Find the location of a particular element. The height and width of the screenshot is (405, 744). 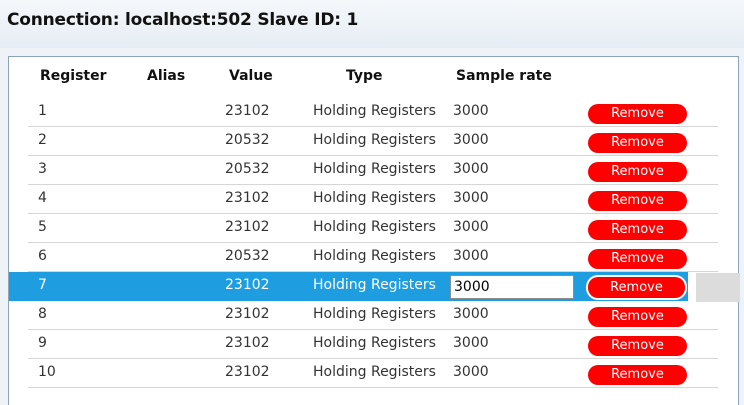

table-row: 2 20532 Holding Registers 3000 Remove is located at coordinates (373, 141).